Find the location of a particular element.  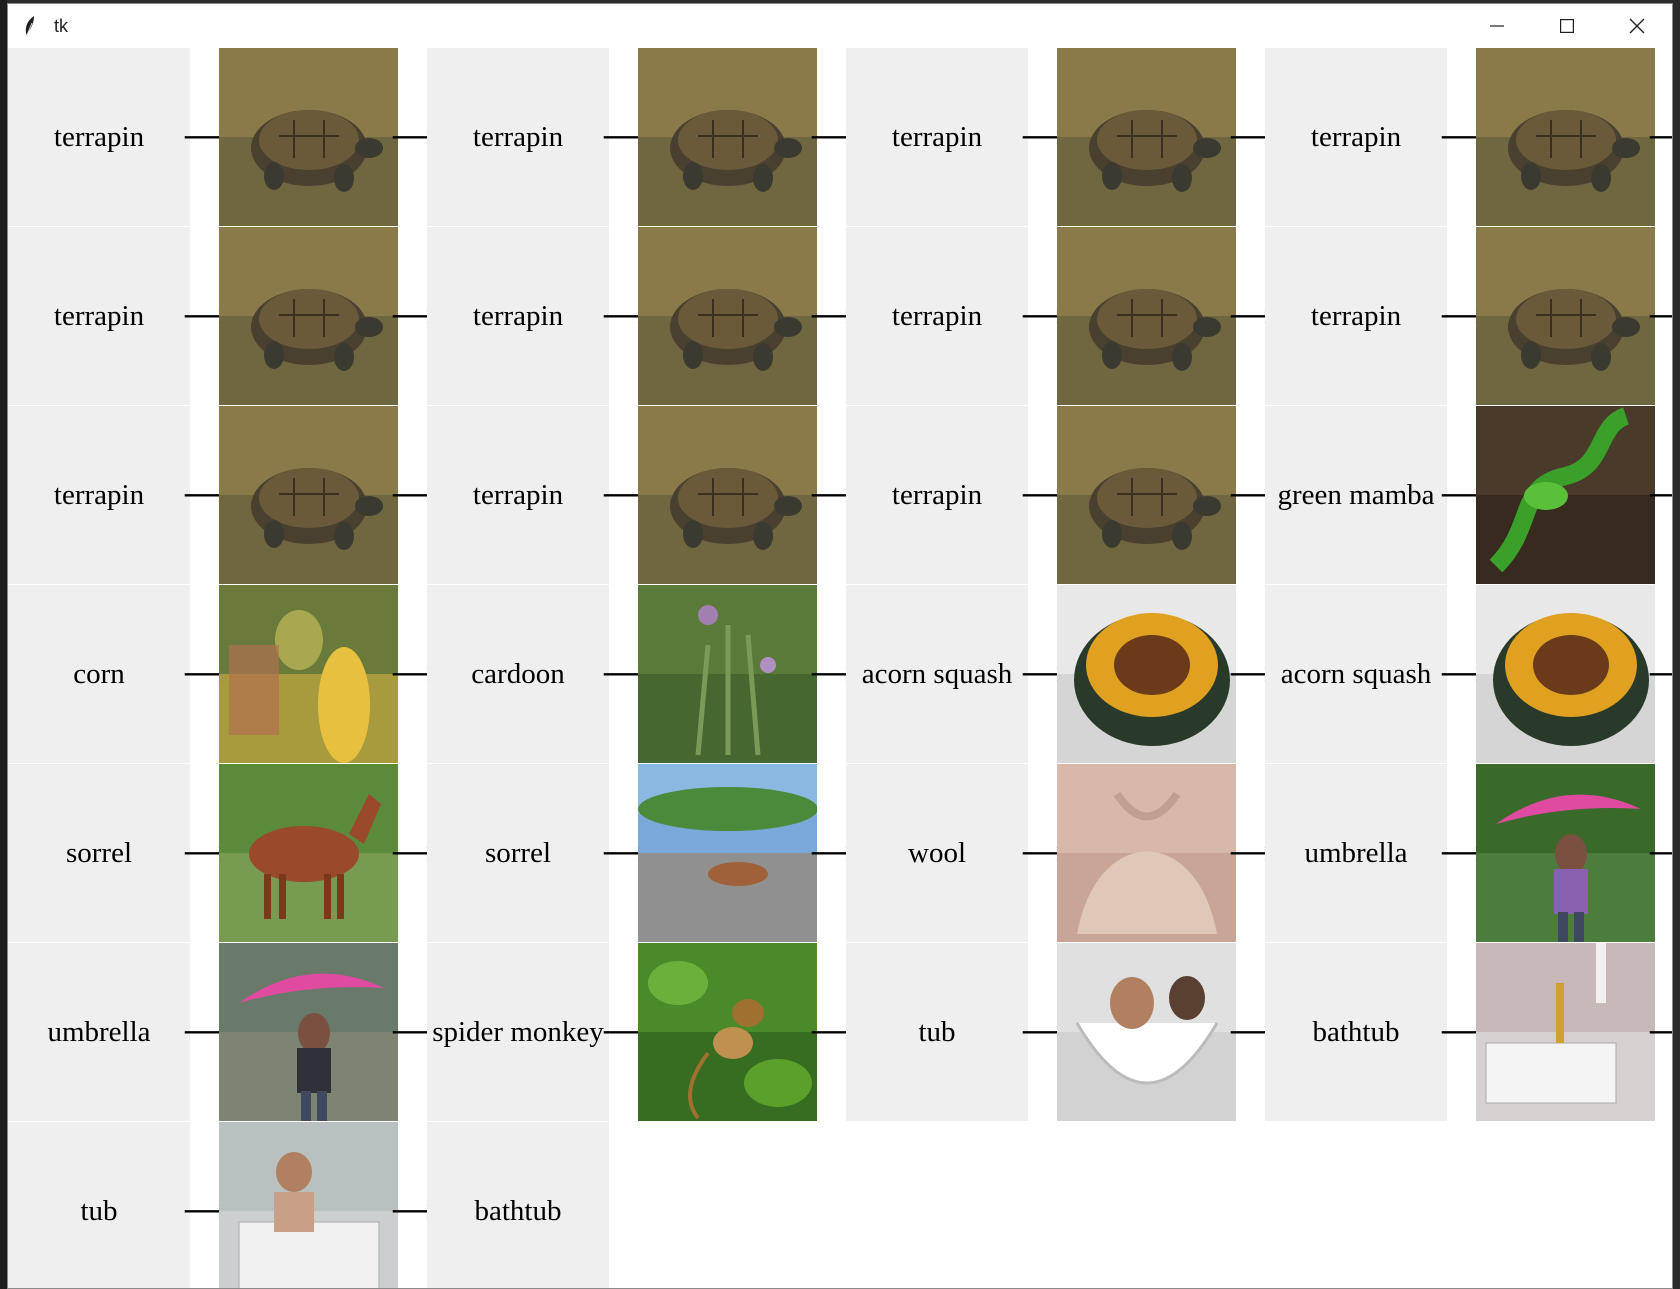

image-tub is located at coordinates (1146, 1032).